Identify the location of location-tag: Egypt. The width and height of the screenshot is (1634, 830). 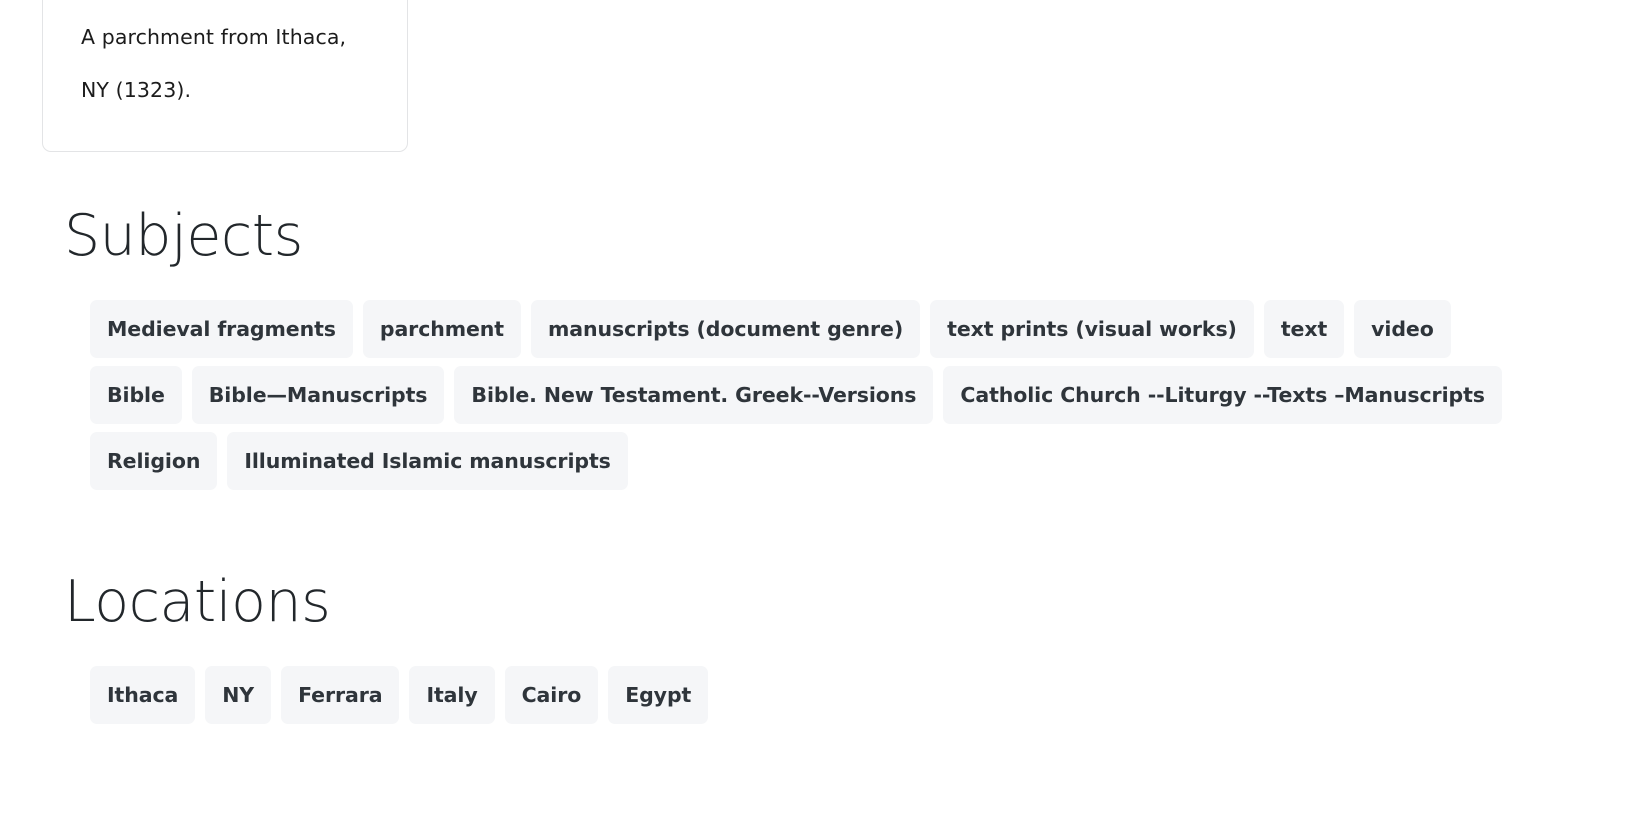
(658, 694).